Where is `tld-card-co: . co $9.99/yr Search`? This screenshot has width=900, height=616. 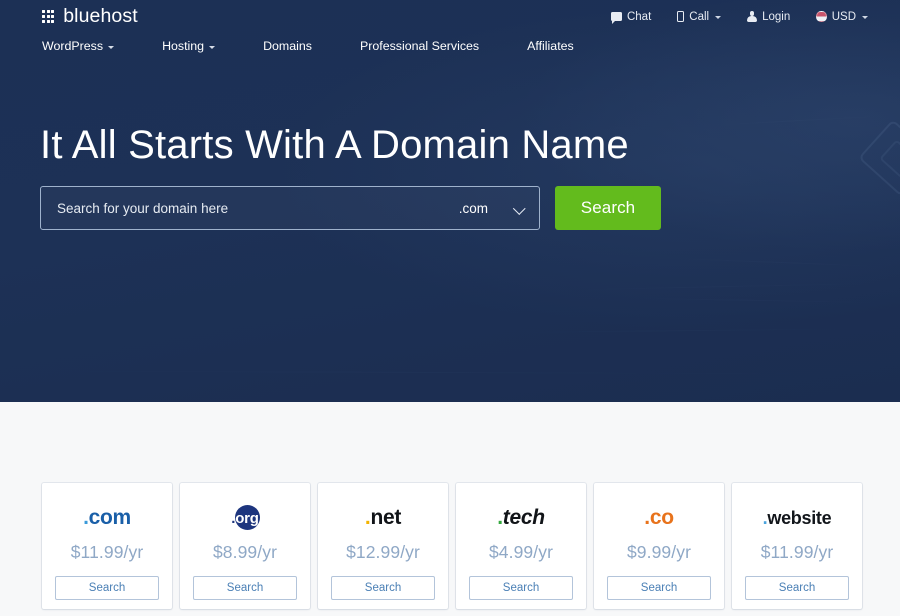 tld-card-co: . co $9.99/yr Search is located at coordinates (659, 546).